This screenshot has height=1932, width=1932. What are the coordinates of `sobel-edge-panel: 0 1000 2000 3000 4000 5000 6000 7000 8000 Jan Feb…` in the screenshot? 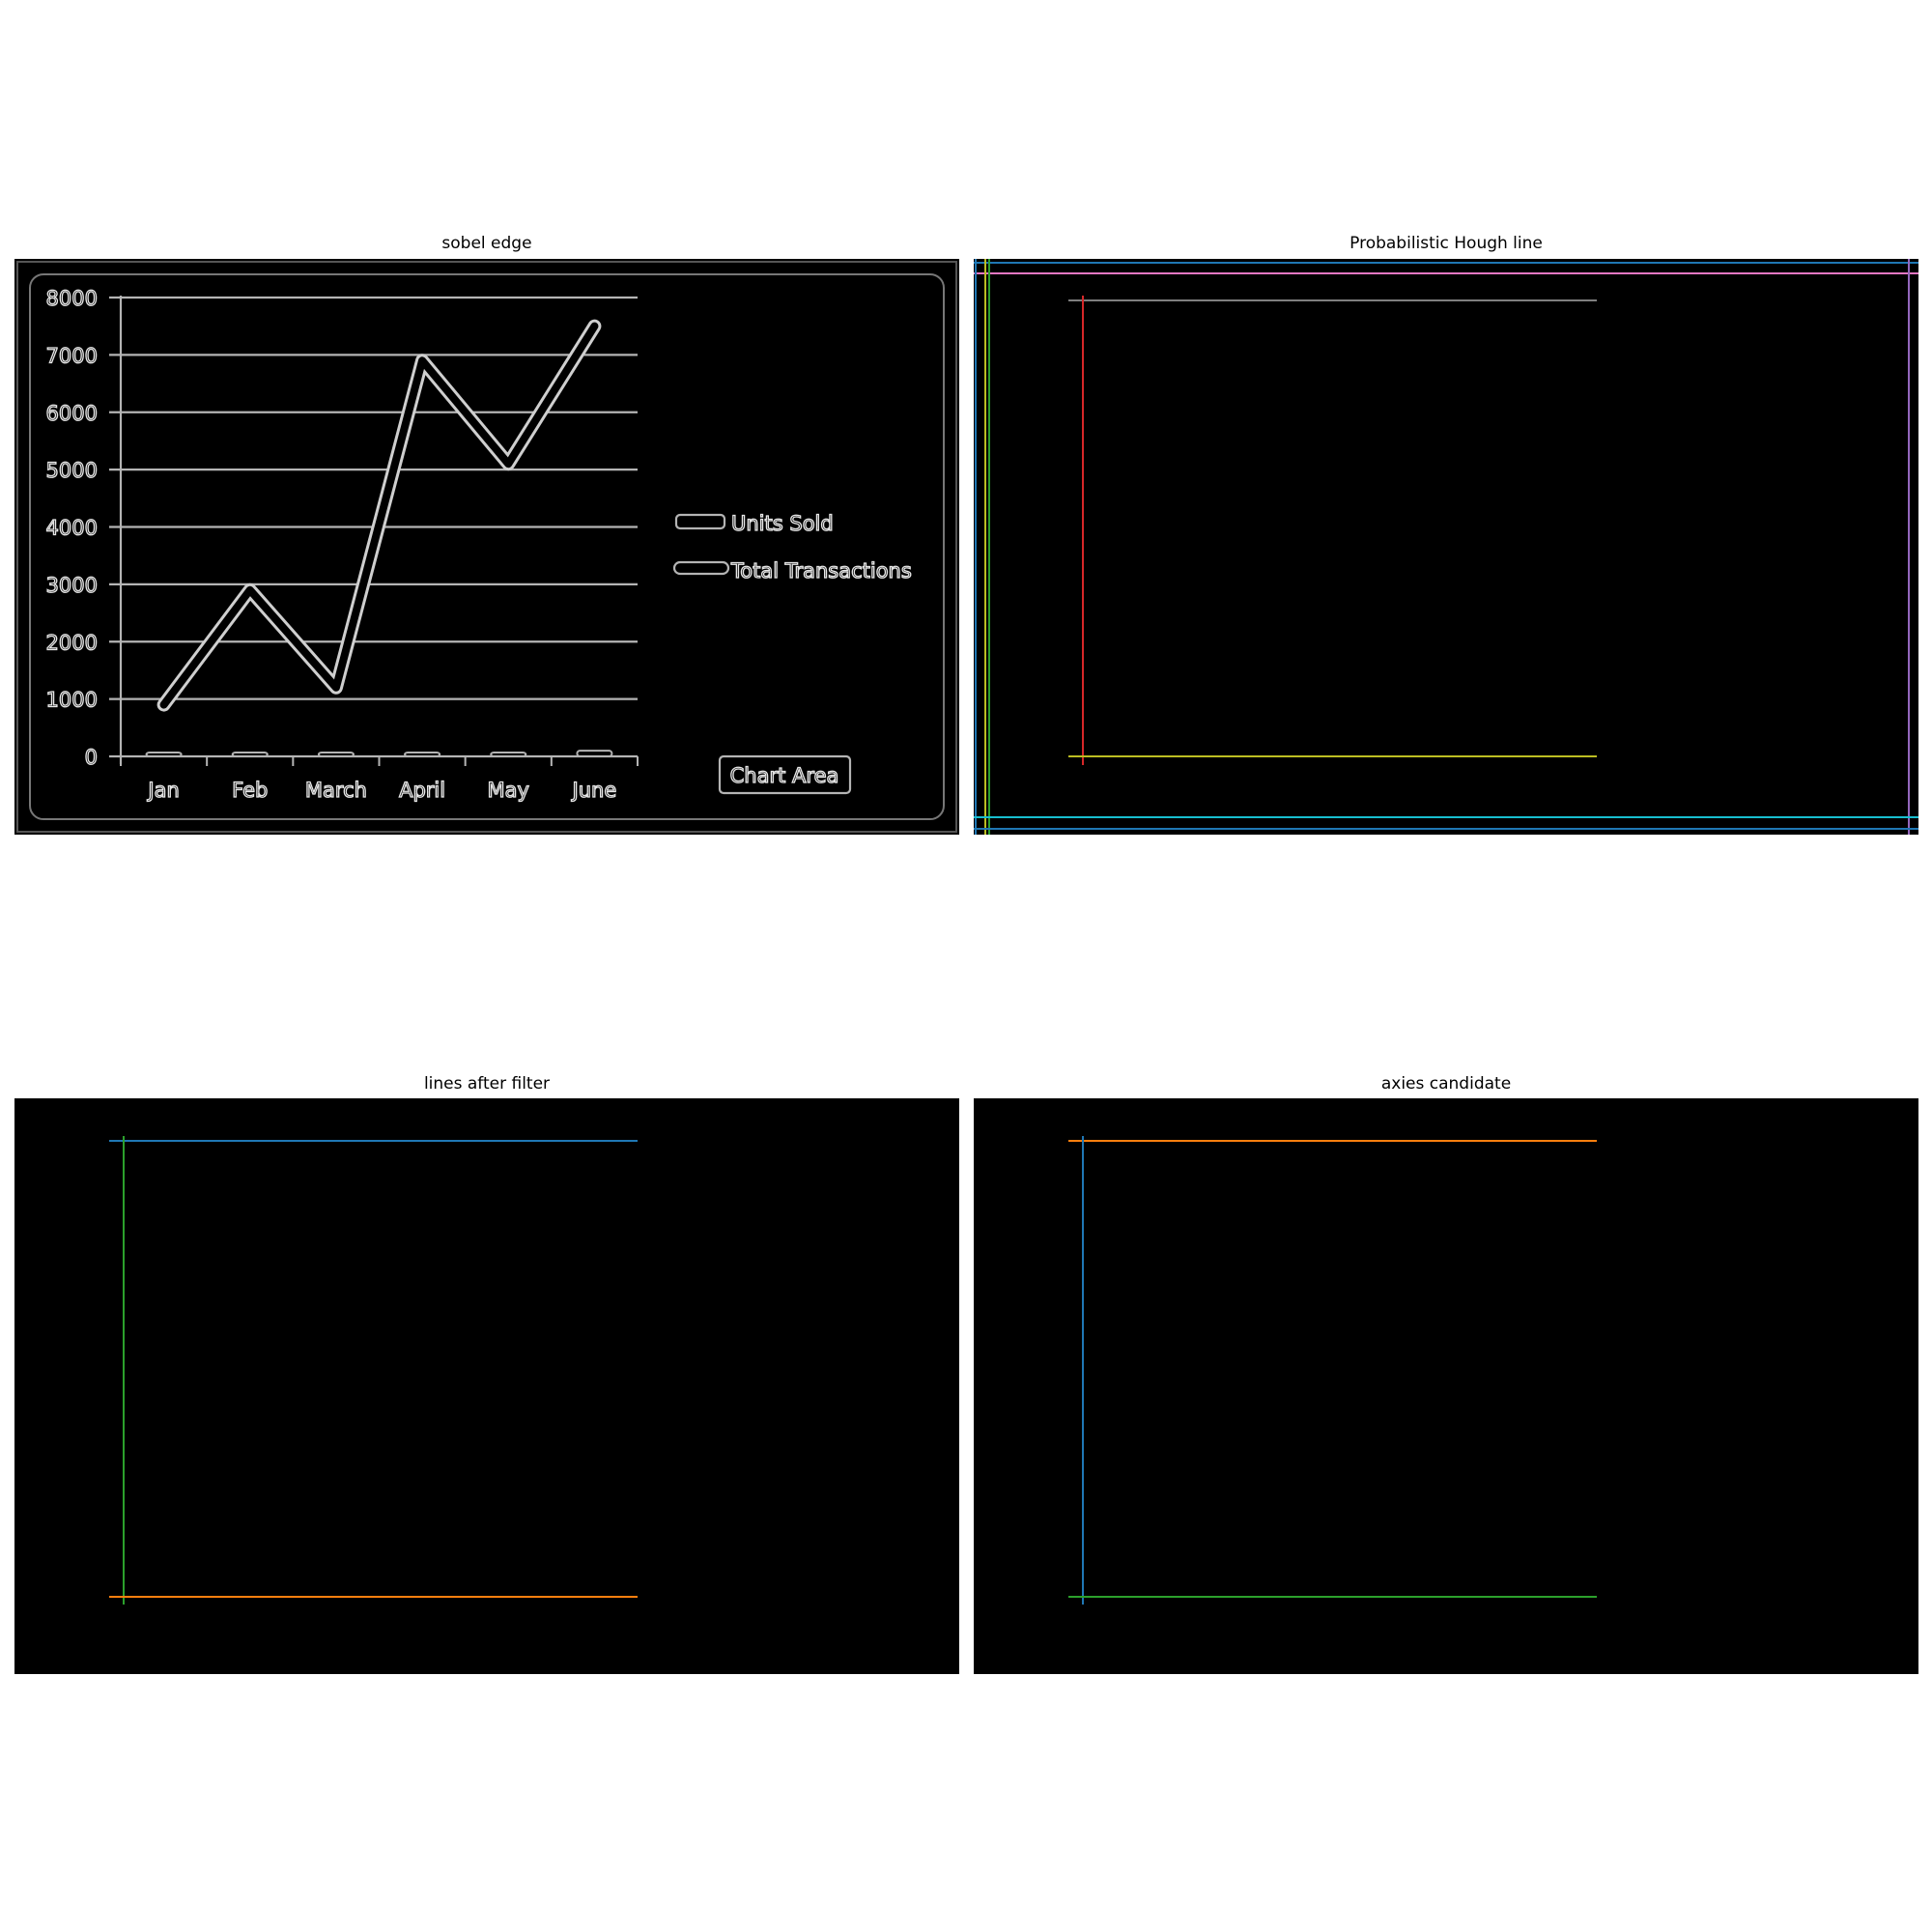 It's located at (486, 547).